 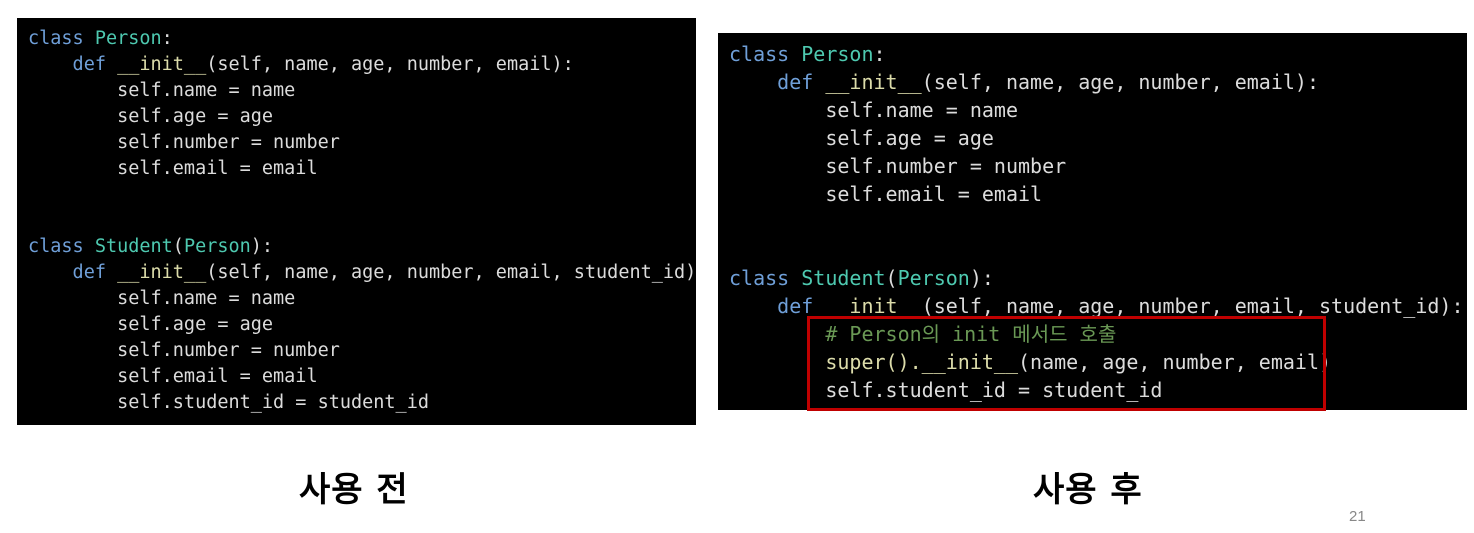 I want to click on code-line: self.student_id = student_id, so click(x=362, y=403).